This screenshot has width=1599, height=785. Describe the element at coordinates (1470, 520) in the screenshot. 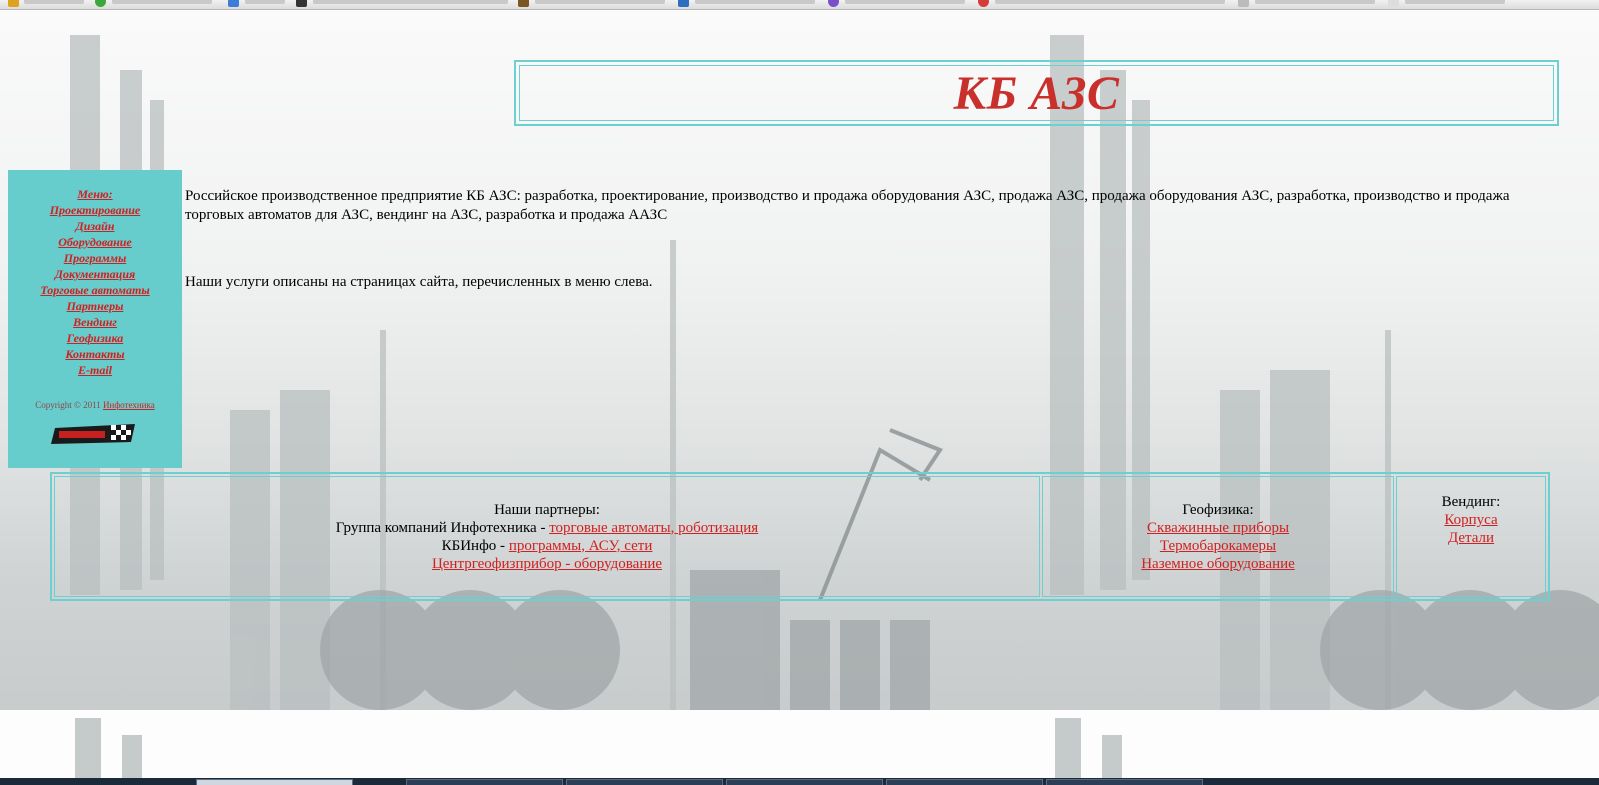

I see `vending-link-cases: Корпуса` at that location.